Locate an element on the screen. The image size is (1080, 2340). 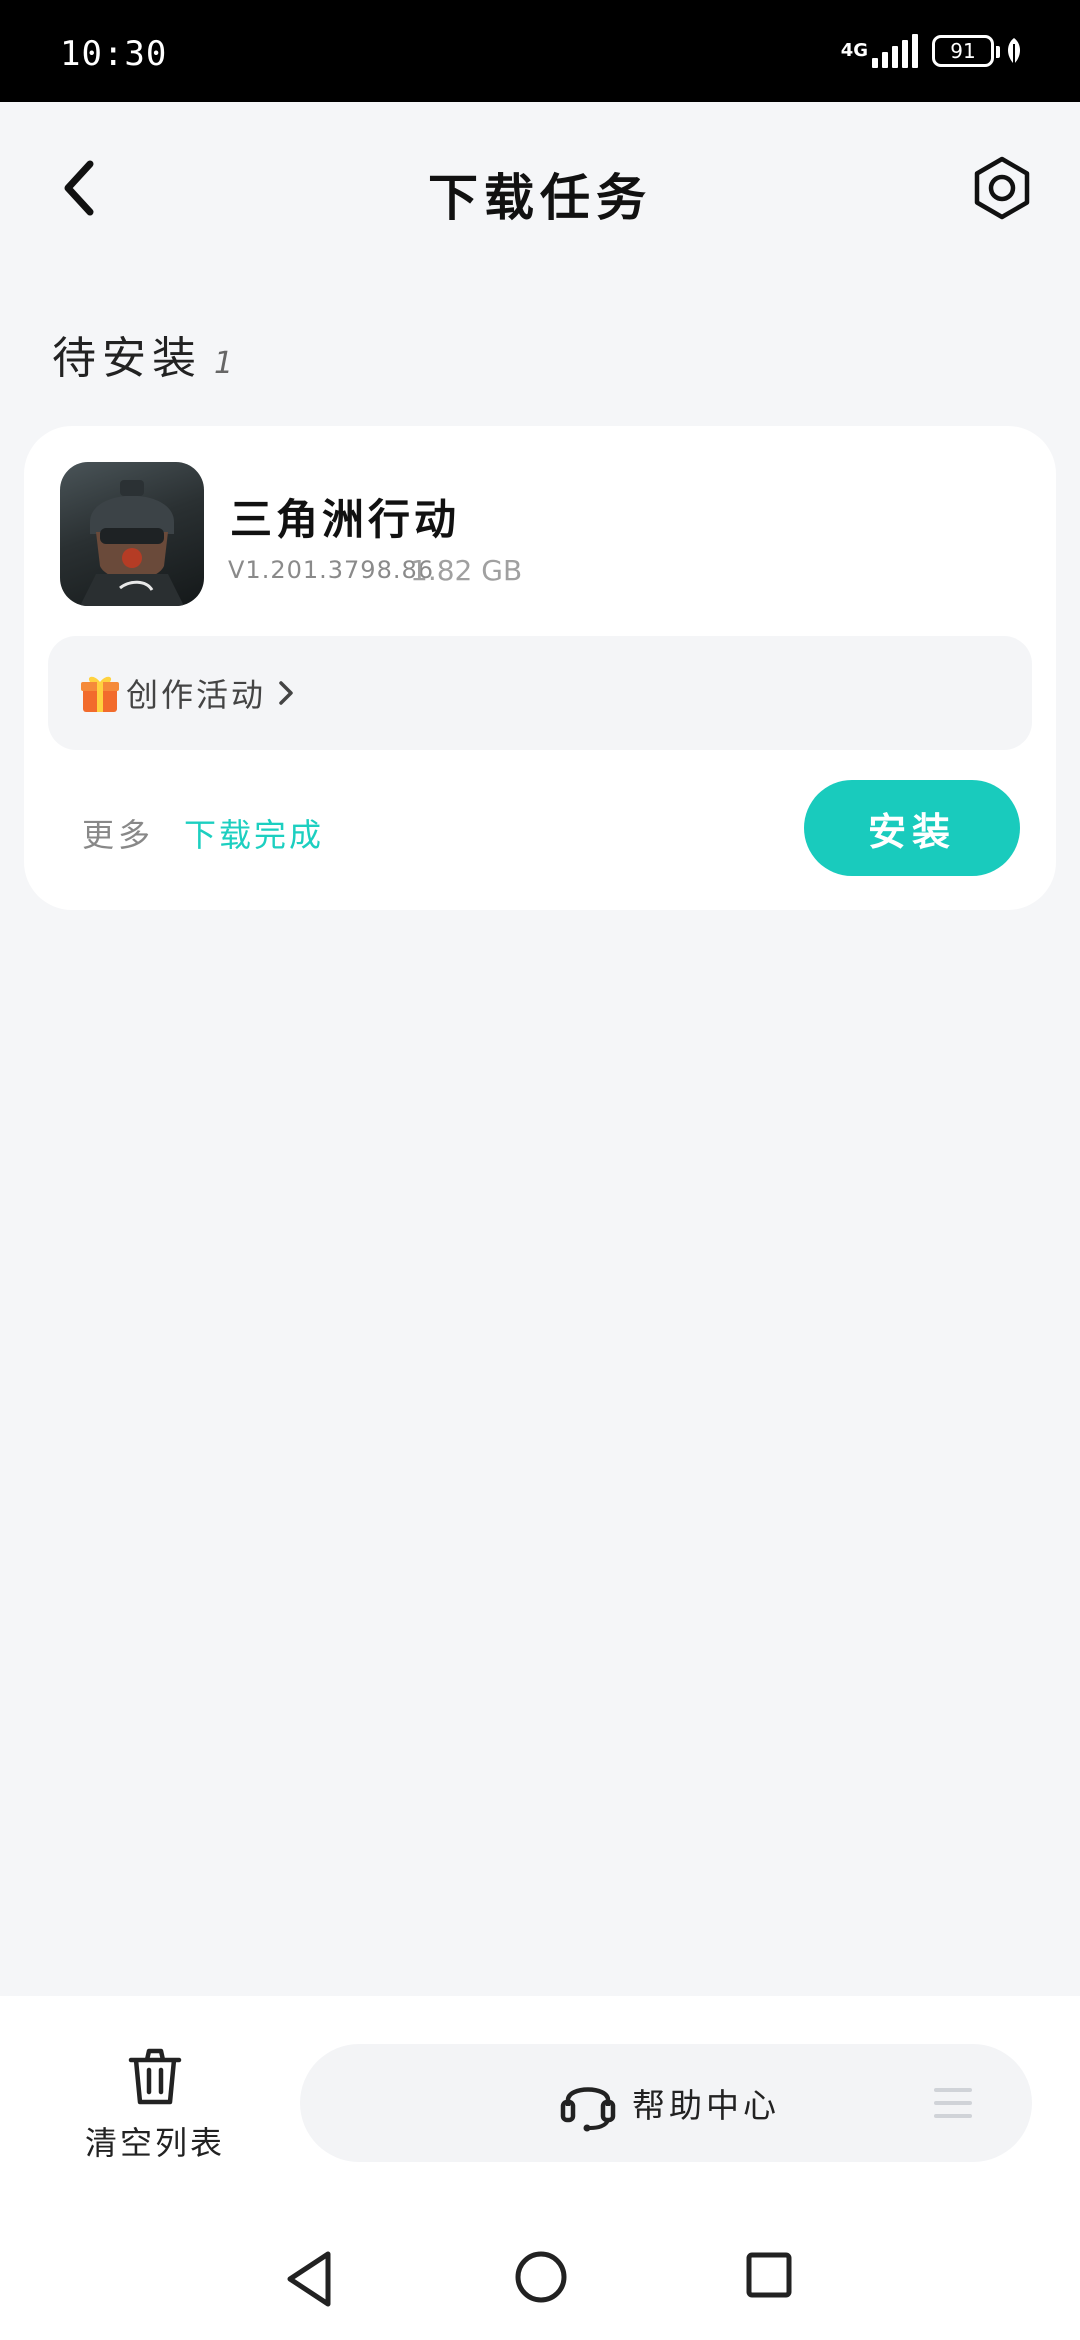
status-indicators: 4G 91 is located at coordinates (932, 51).